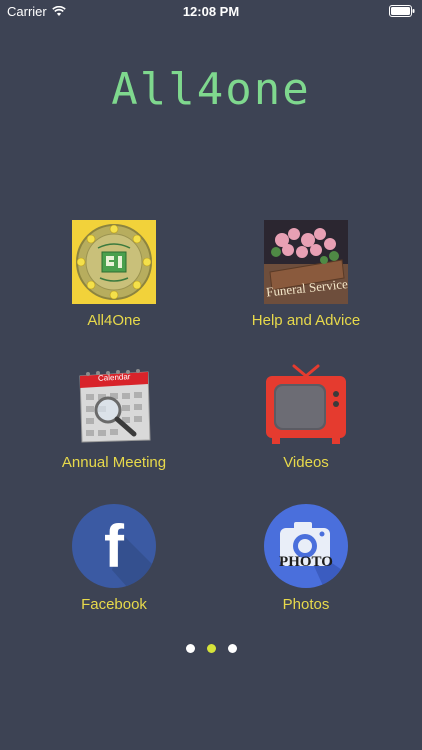 The width and height of the screenshot is (422, 750). What do you see at coordinates (306, 404) in the screenshot?
I see `tv-icon` at bounding box center [306, 404].